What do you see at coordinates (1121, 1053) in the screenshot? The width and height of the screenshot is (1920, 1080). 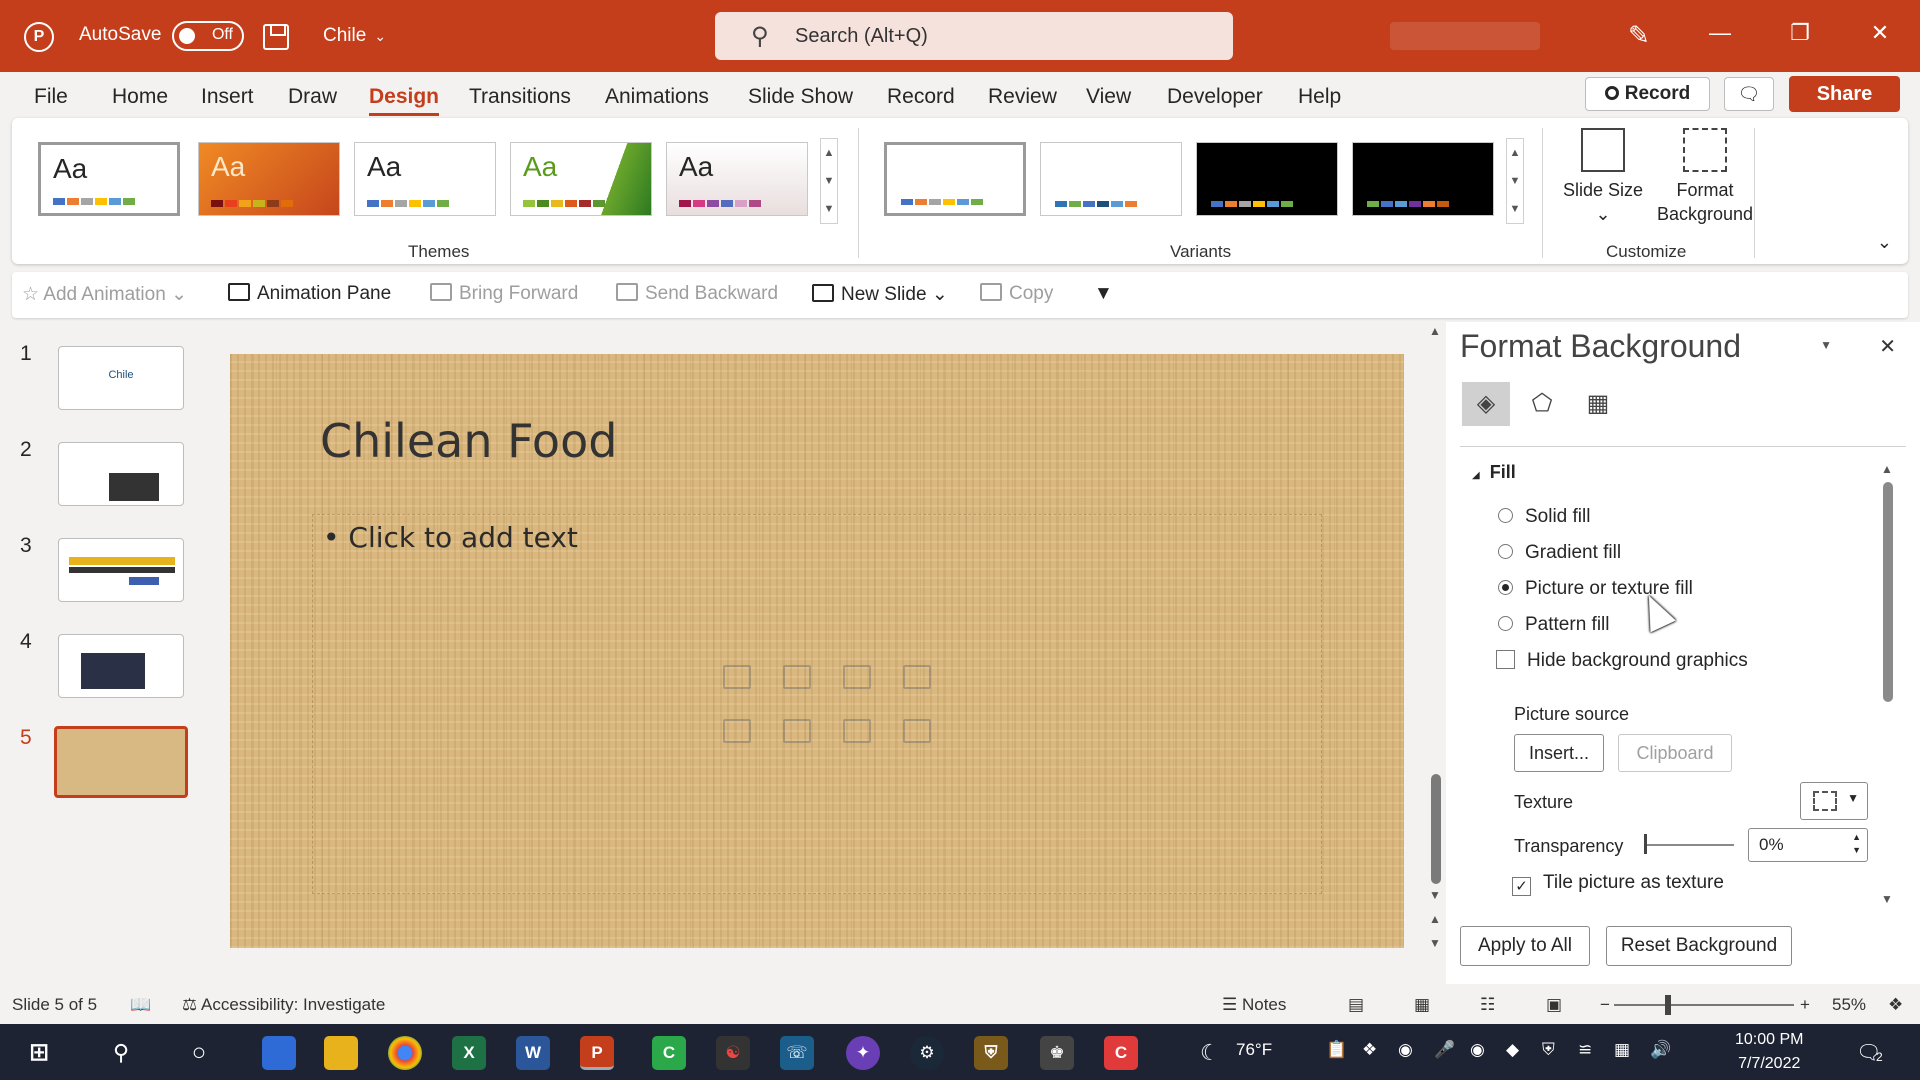 I see `camtasia-recorder-icon: C` at bounding box center [1121, 1053].